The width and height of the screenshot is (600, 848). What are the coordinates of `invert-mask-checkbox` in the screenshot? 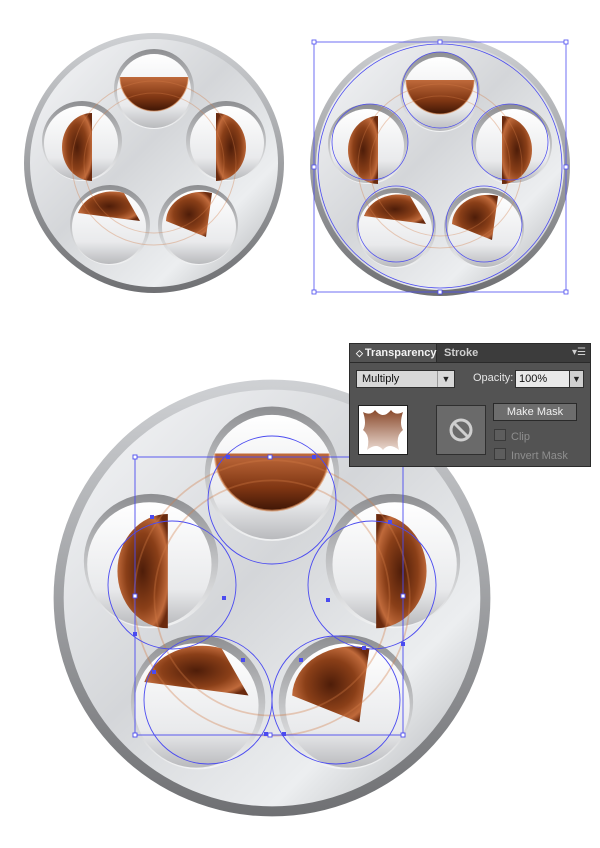 It's located at (500, 454).